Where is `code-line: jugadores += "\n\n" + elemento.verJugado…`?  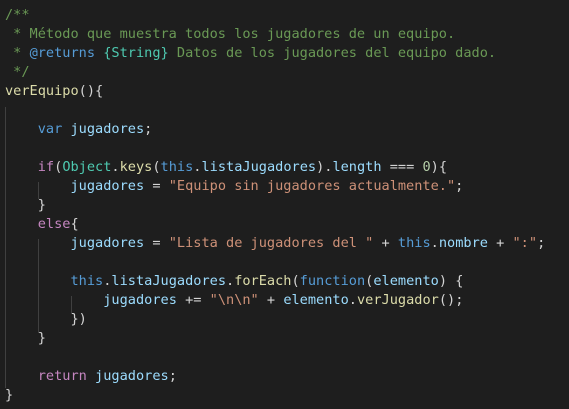 code-line: jugadores += "\n\n" + elemento.verJugado… is located at coordinates (234, 300).